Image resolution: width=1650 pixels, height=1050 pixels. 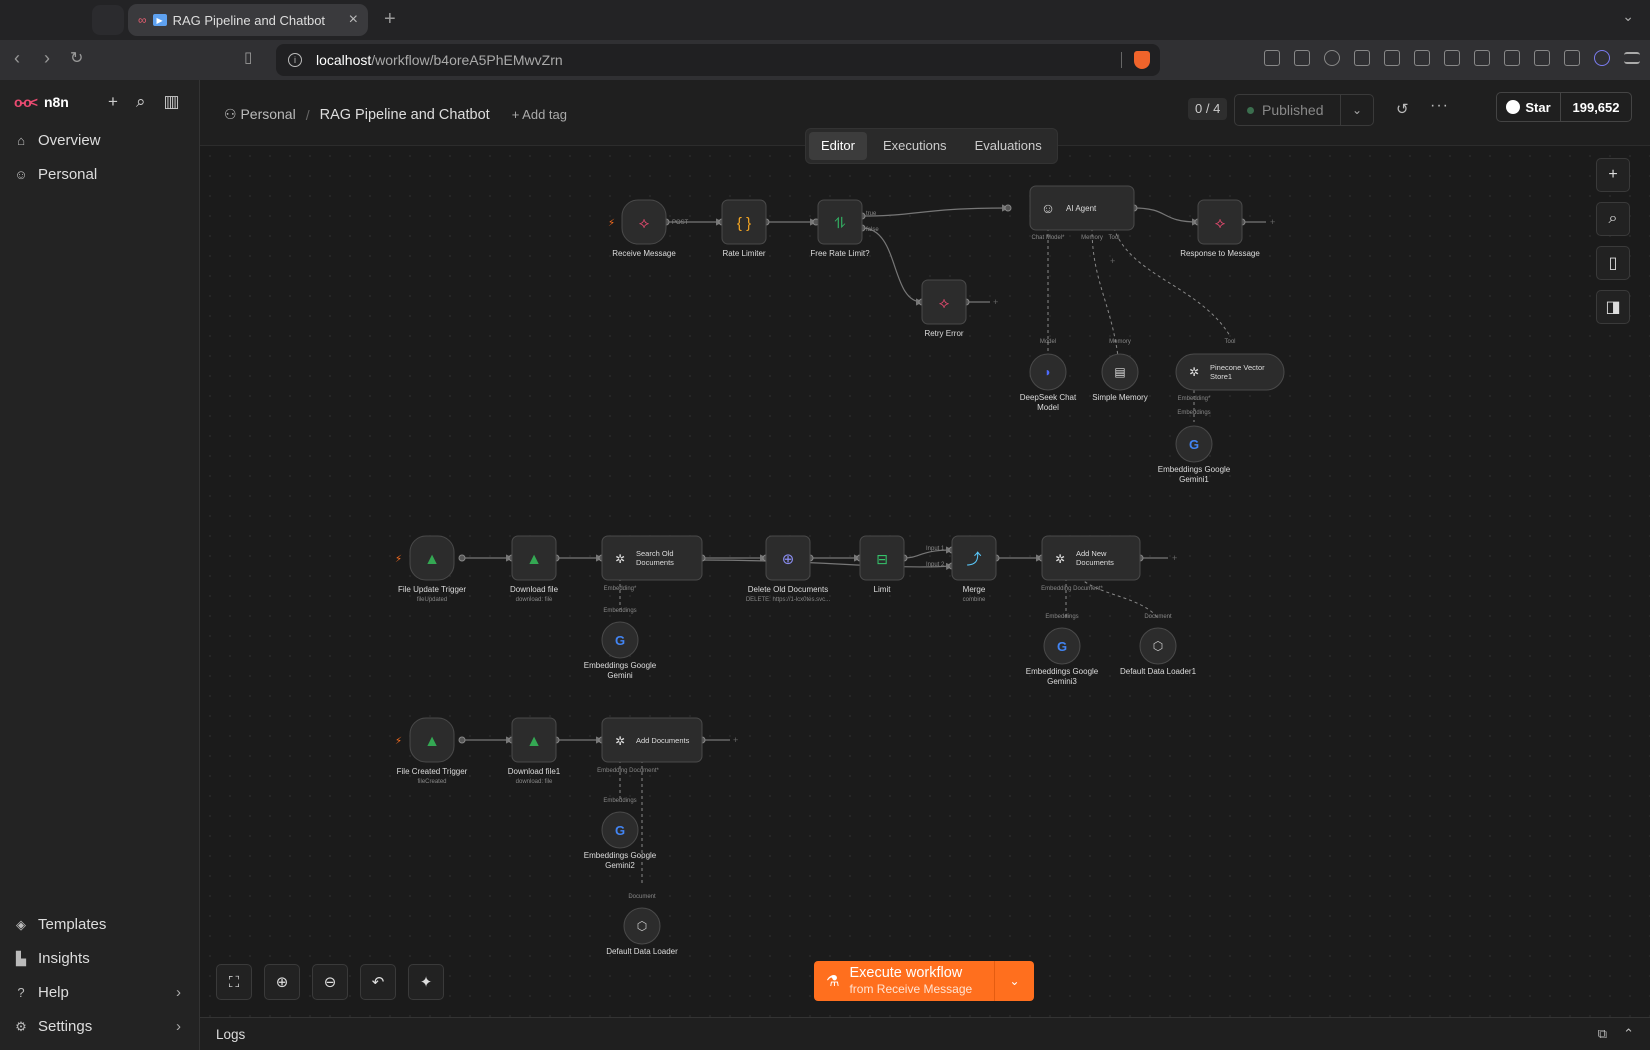 What do you see at coordinates (1632, 58) in the screenshot?
I see `menu-icon` at bounding box center [1632, 58].